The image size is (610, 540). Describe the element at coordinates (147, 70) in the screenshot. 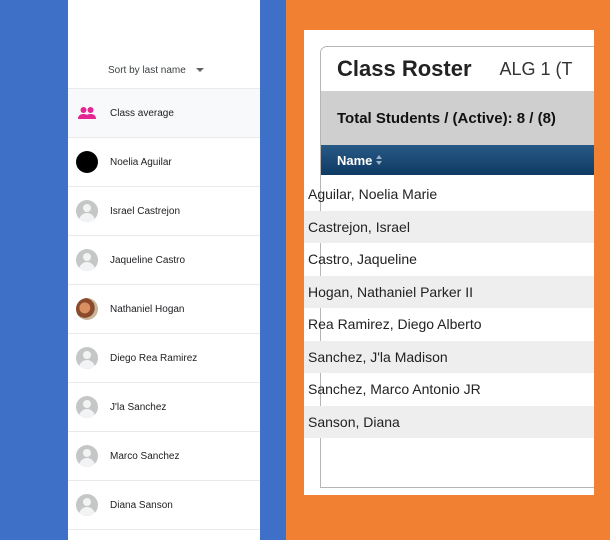

I see `sort-dropdown-label: Sort by last name` at that location.